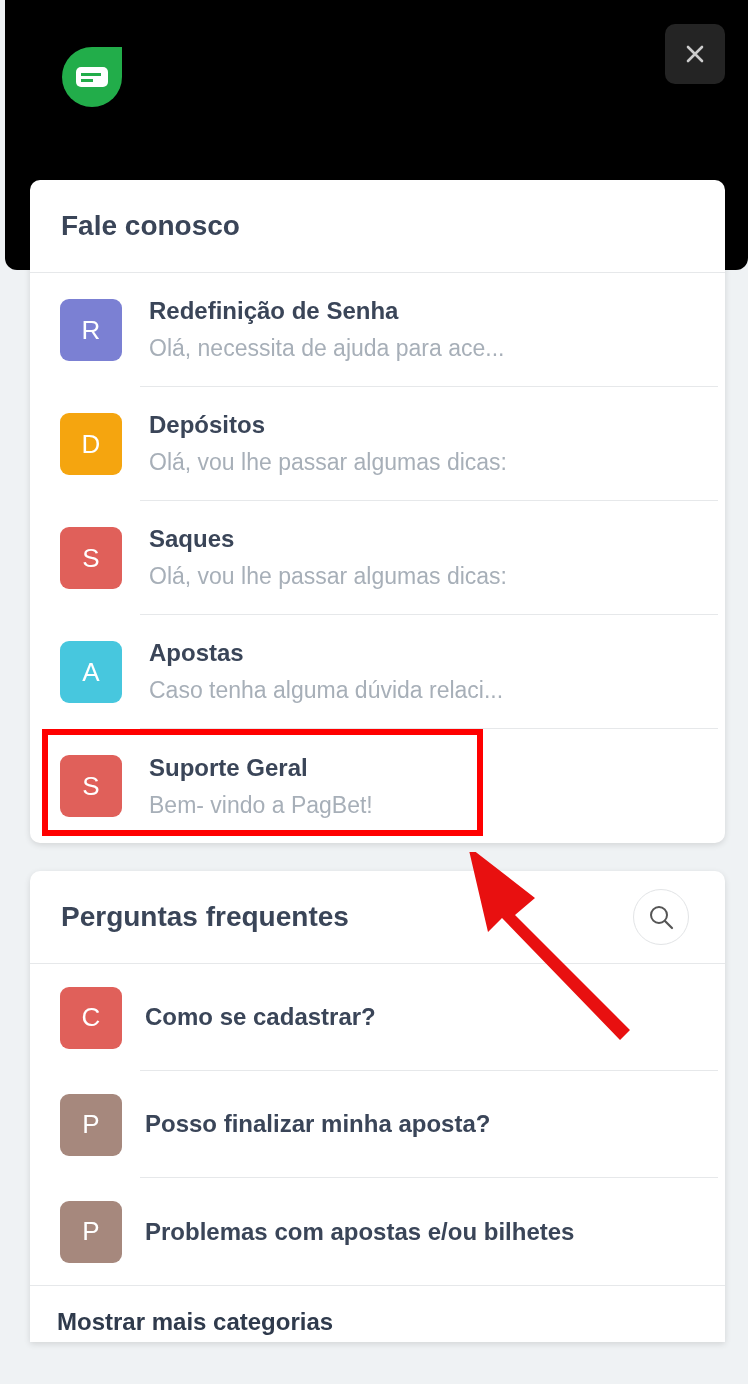 The width and height of the screenshot is (748, 1384). Describe the element at coordinates (91, 672) in the screenshot. I see `avatar: A` at that location.